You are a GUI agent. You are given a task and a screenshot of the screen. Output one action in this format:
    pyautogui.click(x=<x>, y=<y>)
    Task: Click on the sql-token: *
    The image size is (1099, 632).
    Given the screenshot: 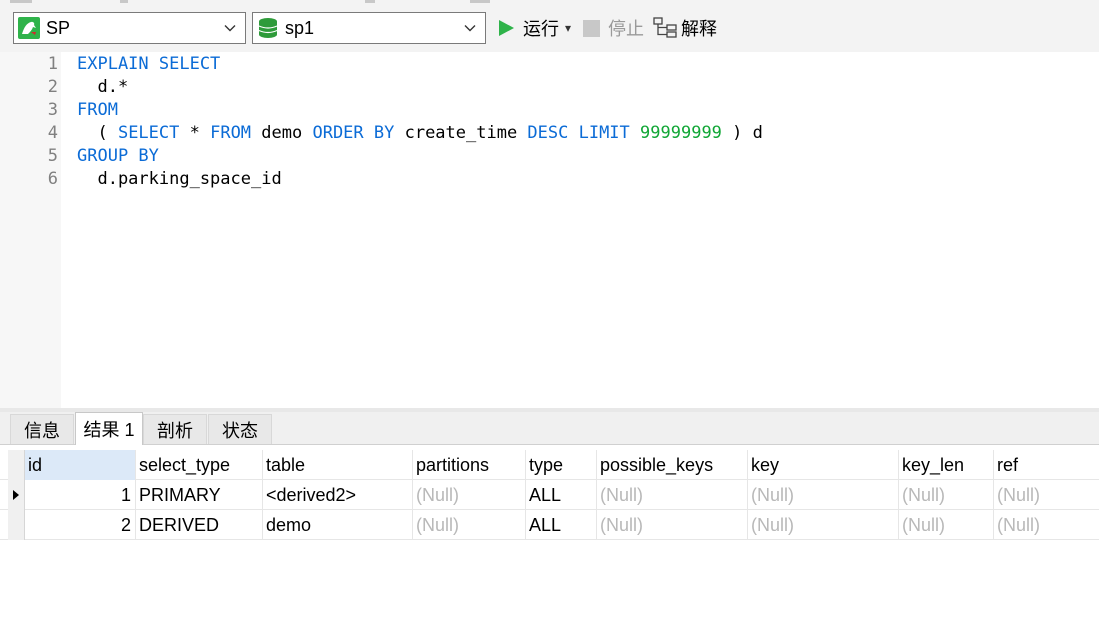 What is the action you would take?
    pyautogui.click(x=195, y=133)
    